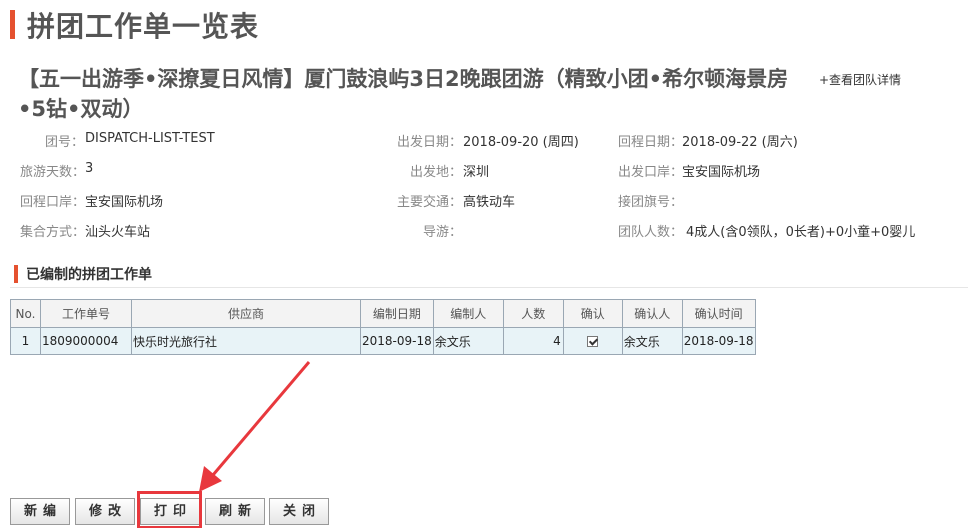 The height and width of the screenshot is (528, 975). What do you see at coordinates (261, 418) in the screenshot?
I see `arrow-shaft` at bounding box center [261, 418].